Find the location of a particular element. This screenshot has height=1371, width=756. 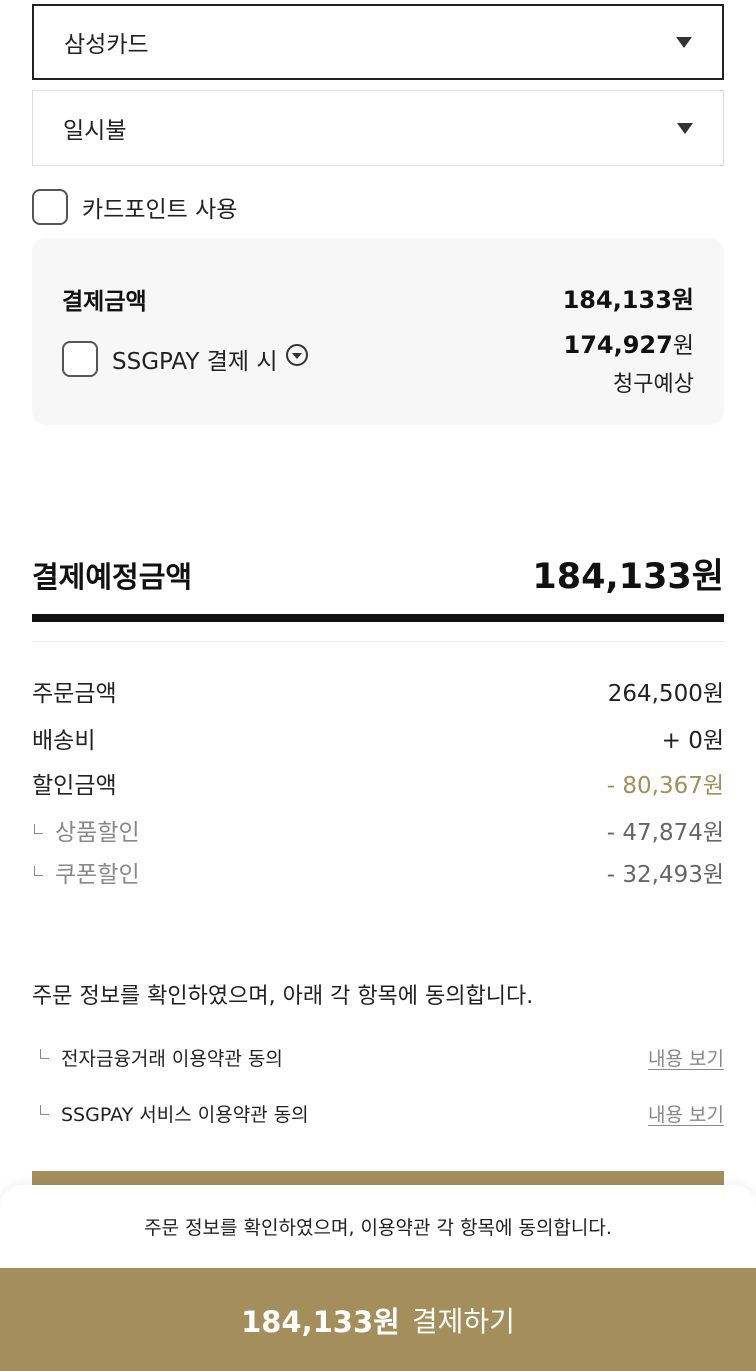

payment-amount-title: 결제금액 is located at coordinates (104, 302).